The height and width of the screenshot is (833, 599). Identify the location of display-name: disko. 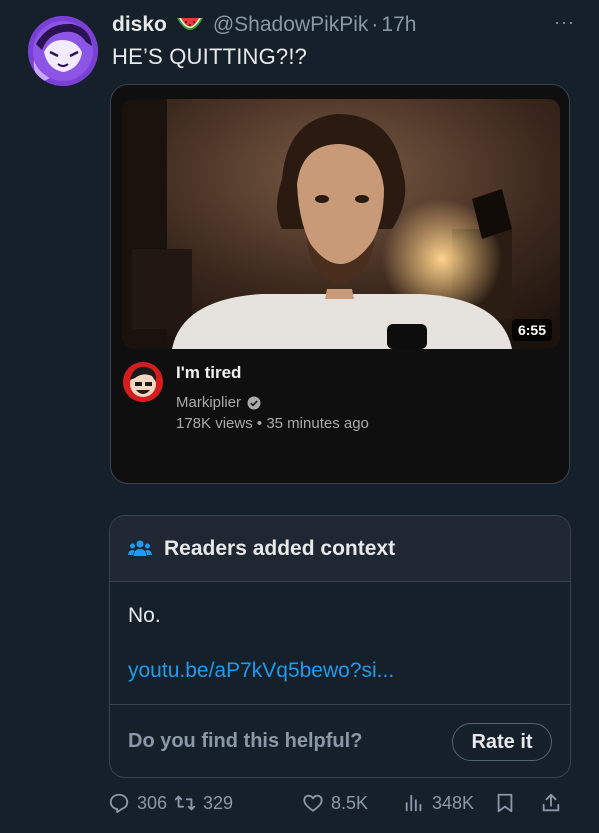
(139, 25).